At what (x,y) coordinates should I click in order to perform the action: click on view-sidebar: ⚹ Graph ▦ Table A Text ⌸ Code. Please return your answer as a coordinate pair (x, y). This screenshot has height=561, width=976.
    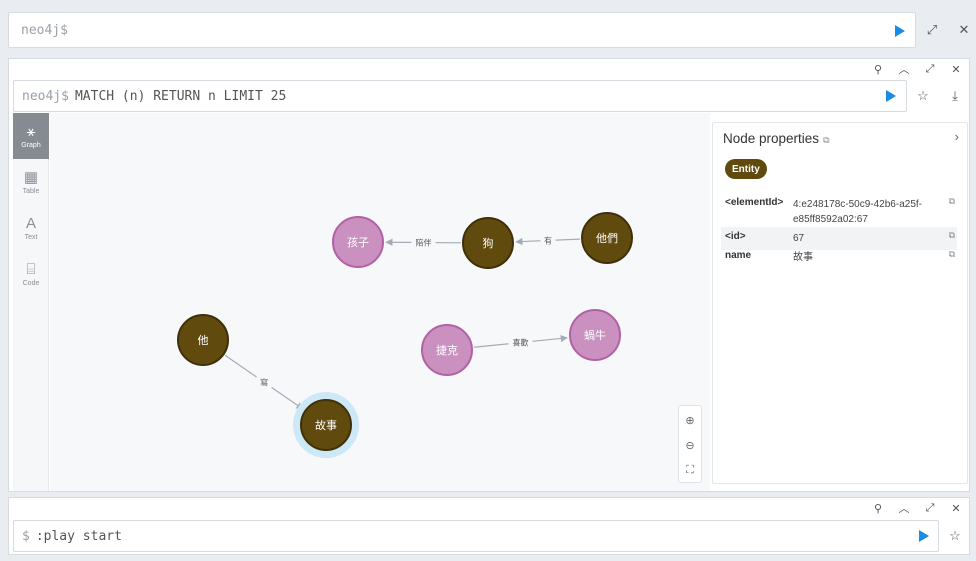
    Looking at the image, I should click on (31, 302).